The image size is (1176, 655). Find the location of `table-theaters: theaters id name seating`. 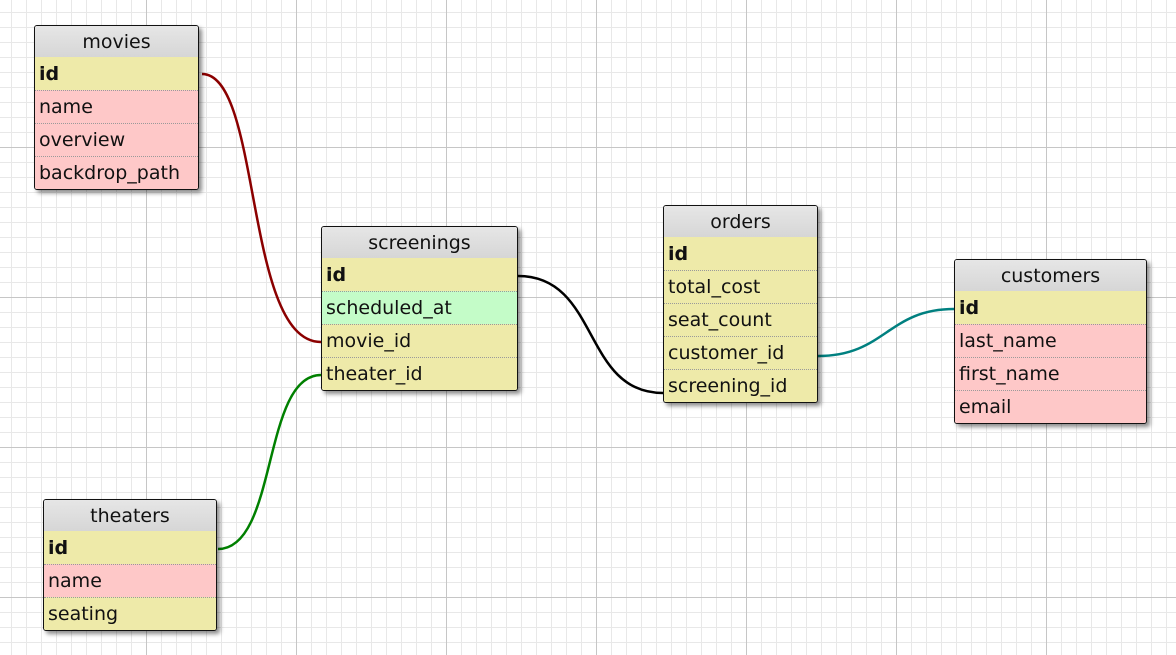

table-theaters: theaters id name seating is located at coordinates (130, 565).